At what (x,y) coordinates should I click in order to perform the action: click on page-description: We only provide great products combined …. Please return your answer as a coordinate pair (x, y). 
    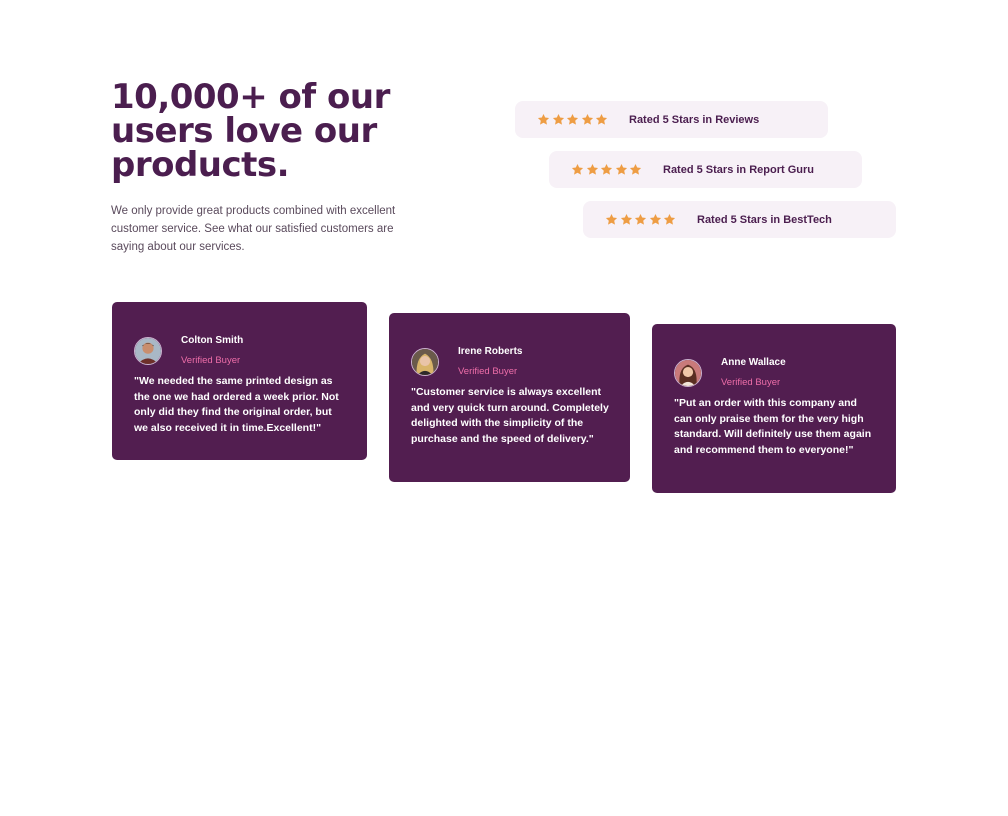
    Looking at the image, I should click on (253, 229).